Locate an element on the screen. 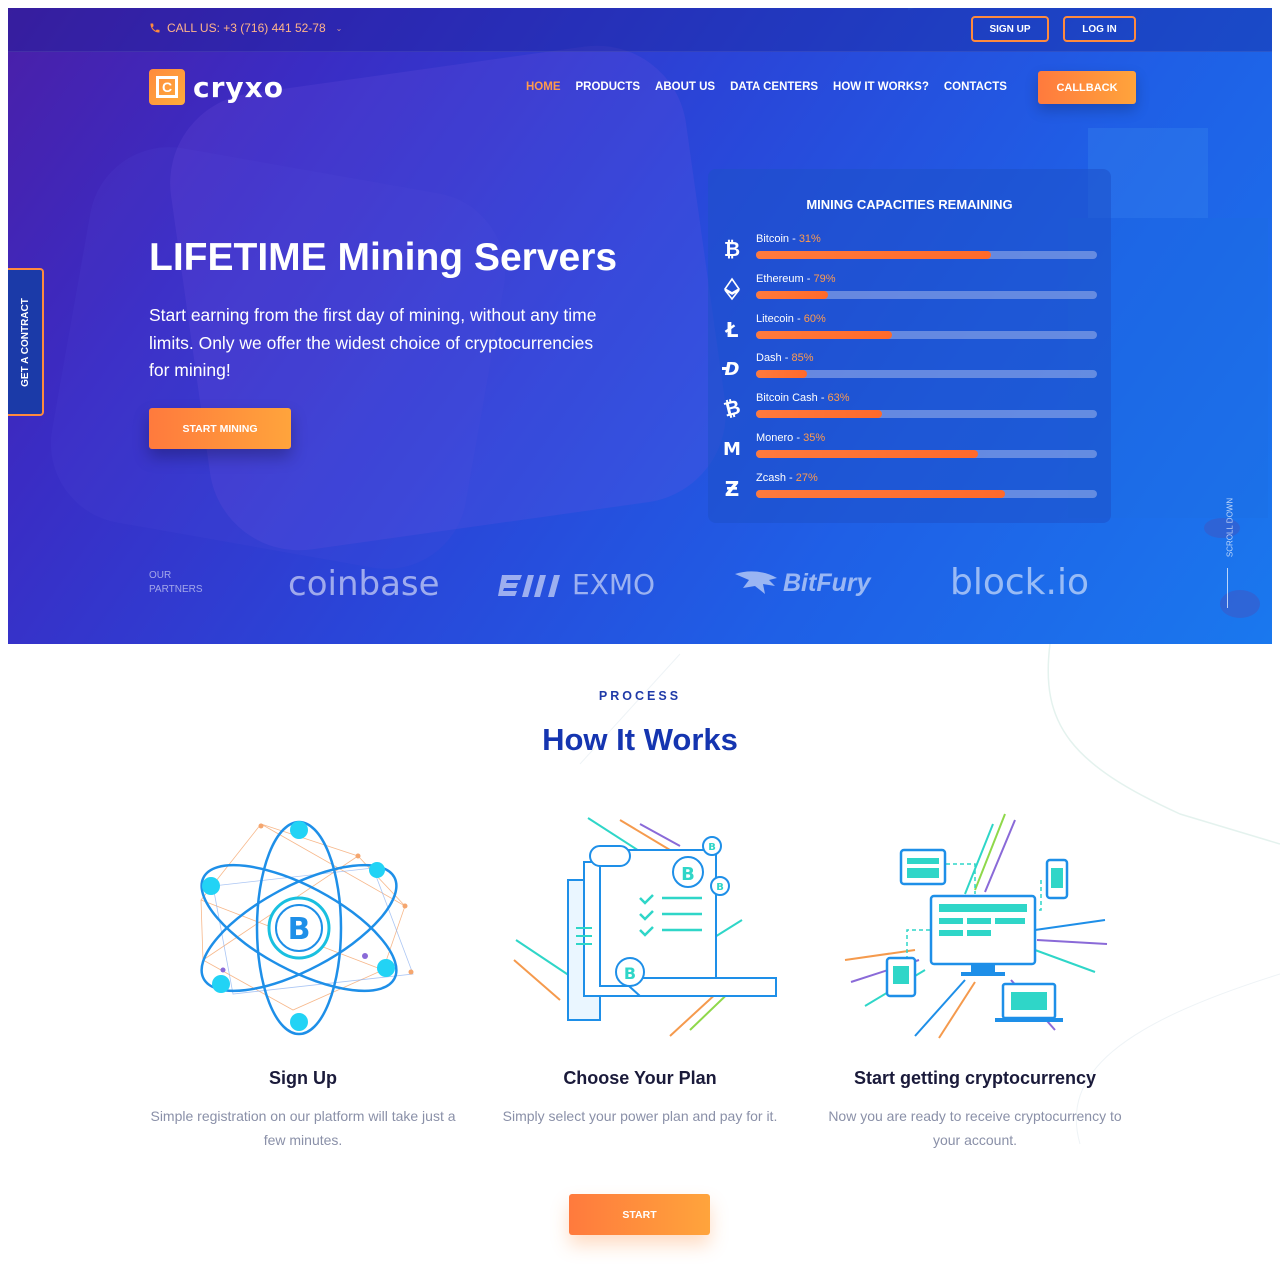  logo-mark: C is located at coordinates (167, 87).